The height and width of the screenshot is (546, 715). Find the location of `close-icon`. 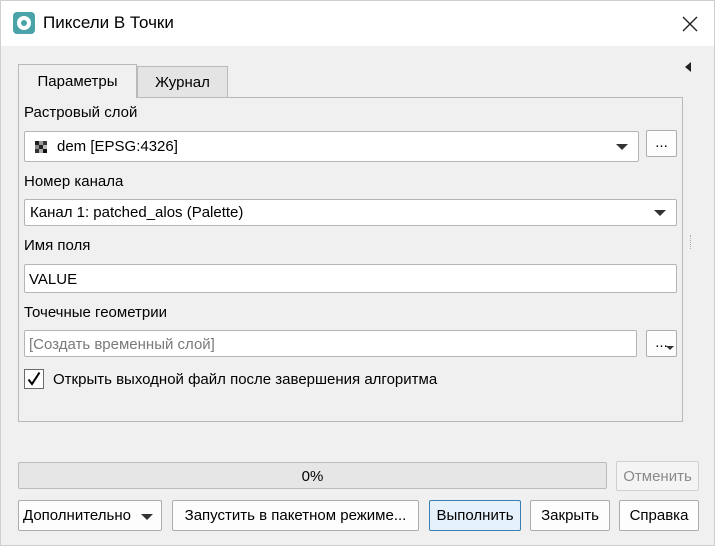

close-icon is located at coordinates (690, 24).